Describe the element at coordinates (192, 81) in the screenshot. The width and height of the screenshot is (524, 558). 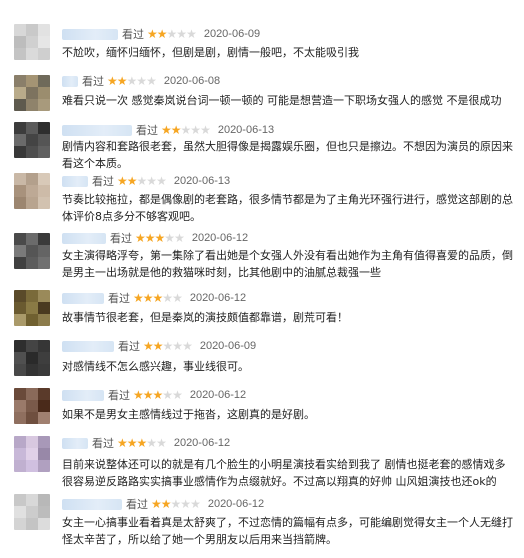
I see `review-date: 2020-06-08` at that location.